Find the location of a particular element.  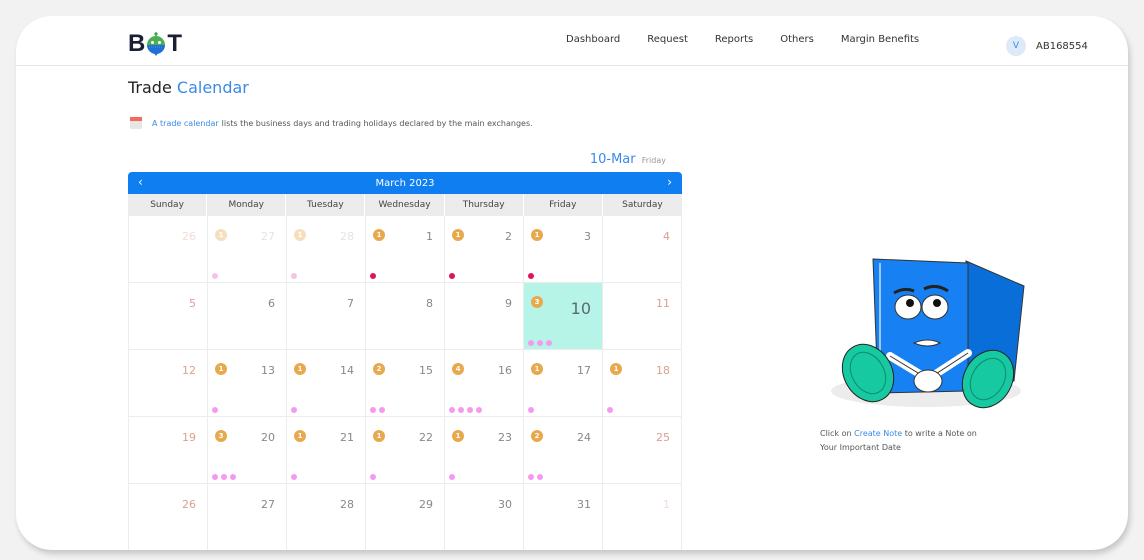

calendar-header: ‹ March 2023 › is located at coordinates (405, 183).